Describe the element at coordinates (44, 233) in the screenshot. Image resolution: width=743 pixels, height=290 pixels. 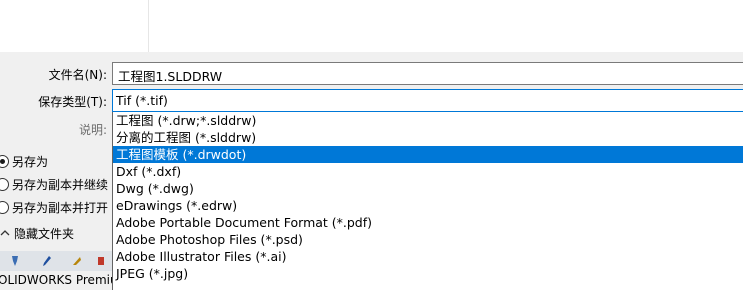
I see `hide-folders-label: 隐藏文件夹` at that location.